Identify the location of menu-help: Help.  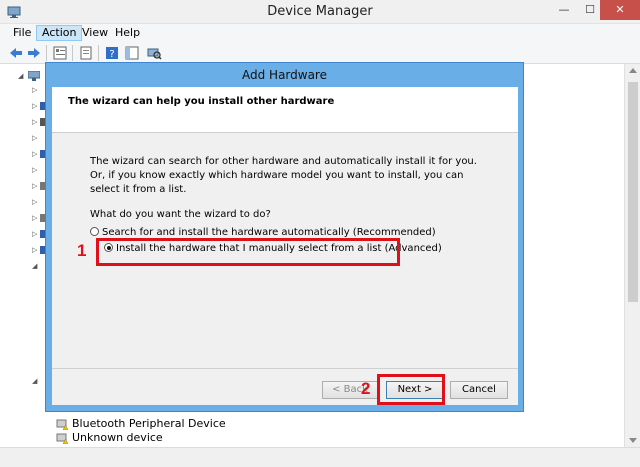
(127, 33).